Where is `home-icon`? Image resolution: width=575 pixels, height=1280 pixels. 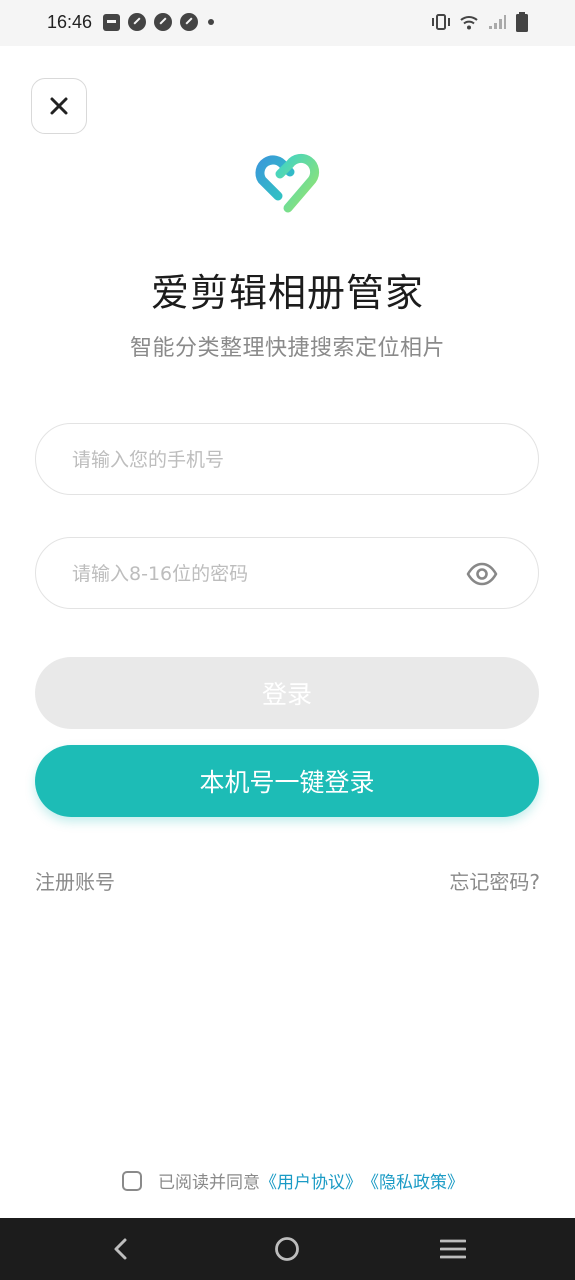
home-icon is located at coordinates (287, 1249).